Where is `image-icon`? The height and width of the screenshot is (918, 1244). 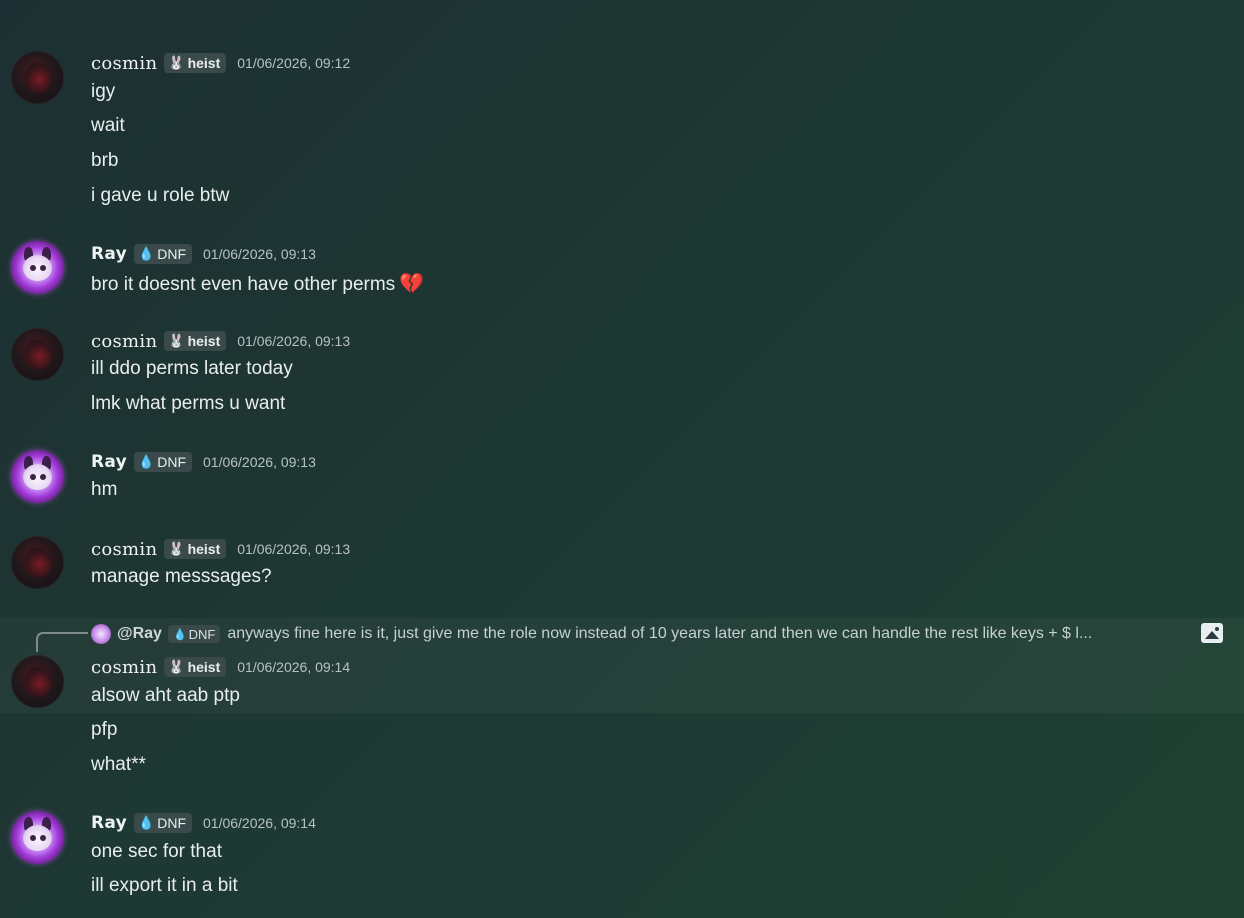 image-icon is located at coordinates (1212, 633).